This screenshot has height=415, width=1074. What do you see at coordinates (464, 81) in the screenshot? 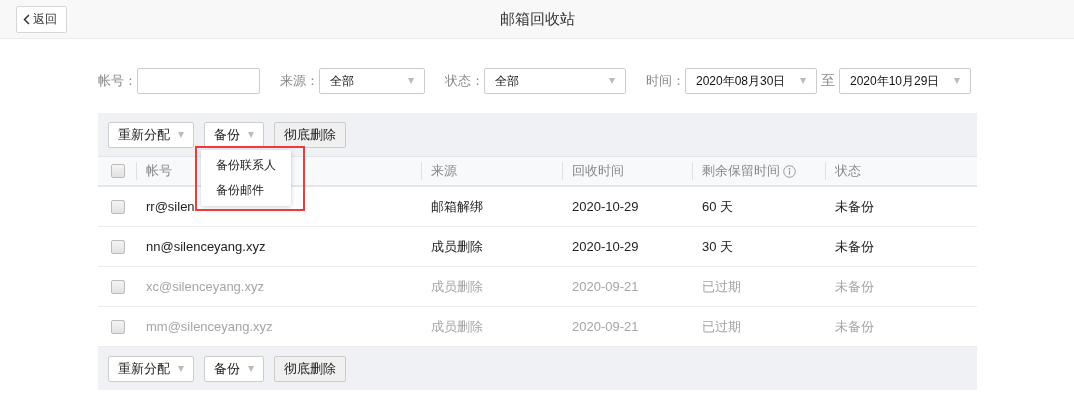
I see `filter-label: 状态：` at bounding box center [464, 81].